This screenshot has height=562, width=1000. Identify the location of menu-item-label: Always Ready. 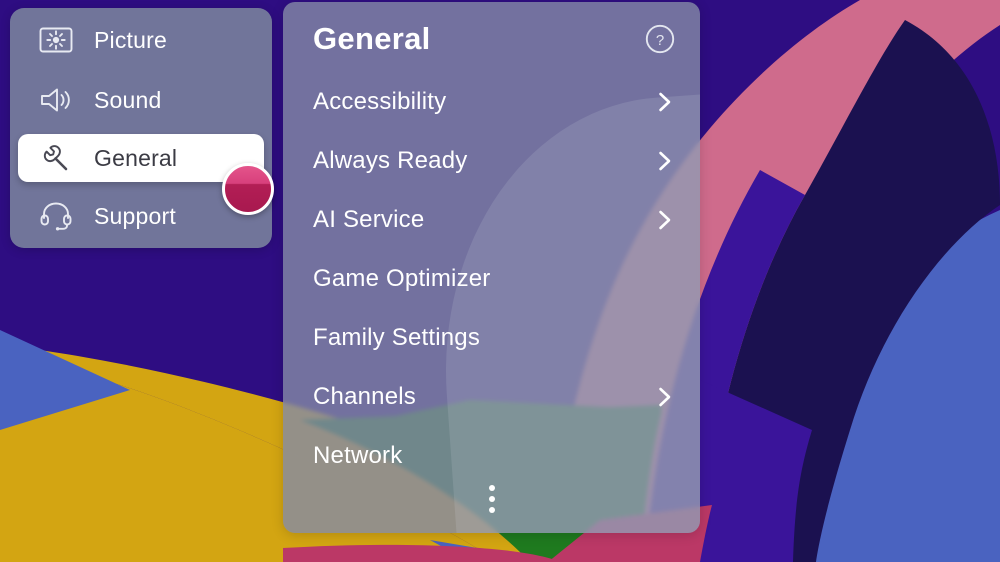
(390, 160).